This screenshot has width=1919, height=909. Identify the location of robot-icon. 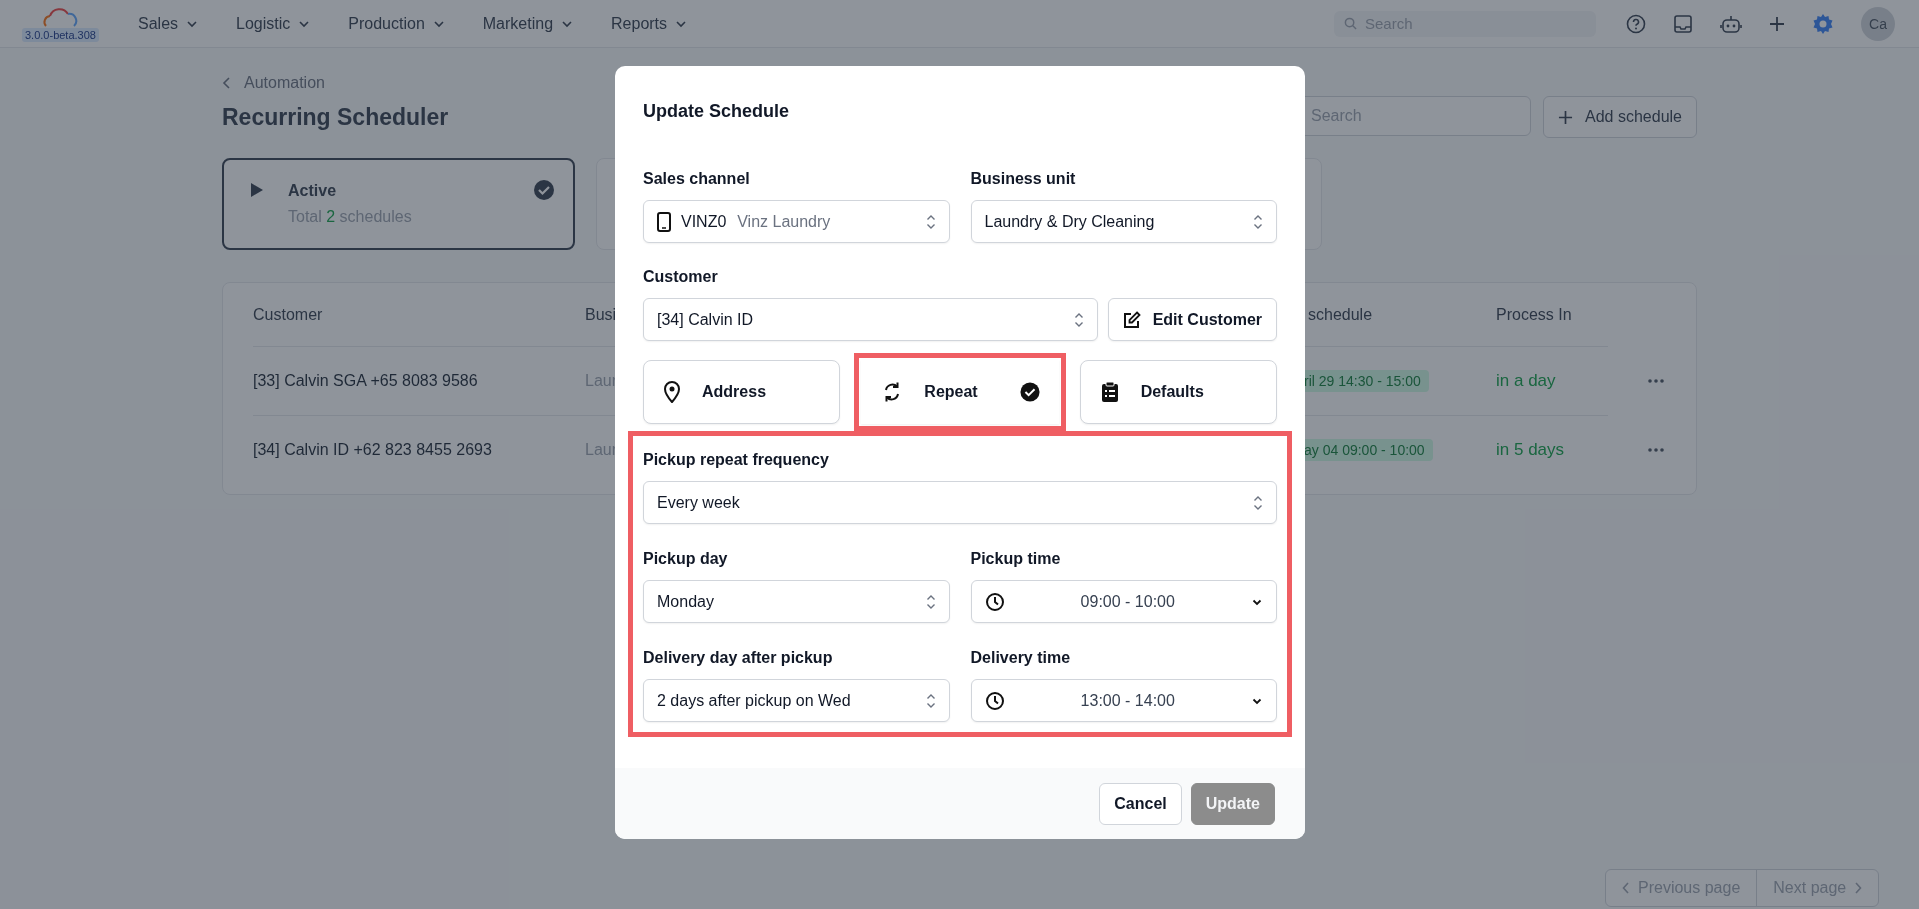
(1731, 23).